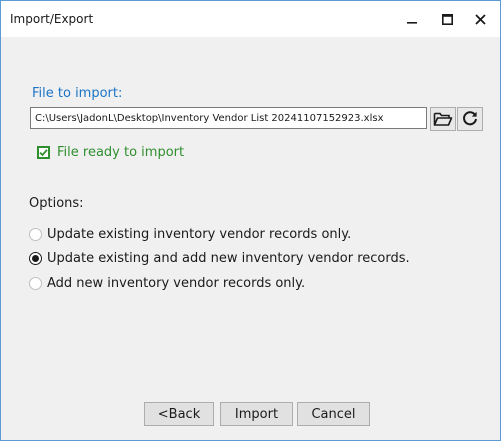  I want to click on refresh-icon, so click(470, 118).